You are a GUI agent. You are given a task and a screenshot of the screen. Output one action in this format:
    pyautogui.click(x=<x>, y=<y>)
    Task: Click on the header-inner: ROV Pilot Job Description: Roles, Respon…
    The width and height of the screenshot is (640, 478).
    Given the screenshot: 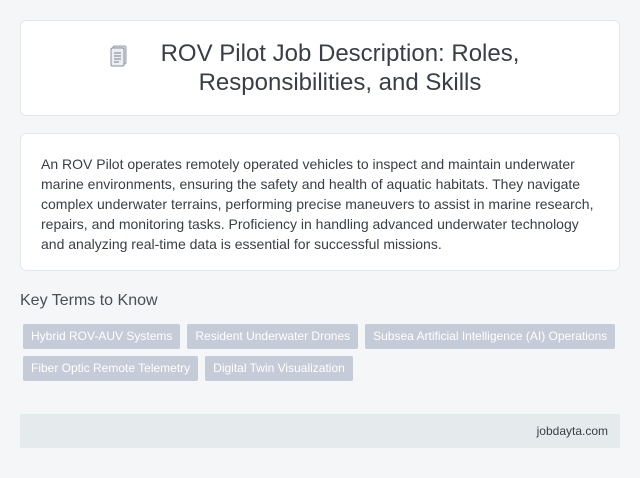 What is the action you would take?
    pyautogui.click(x=320, y=68)
    